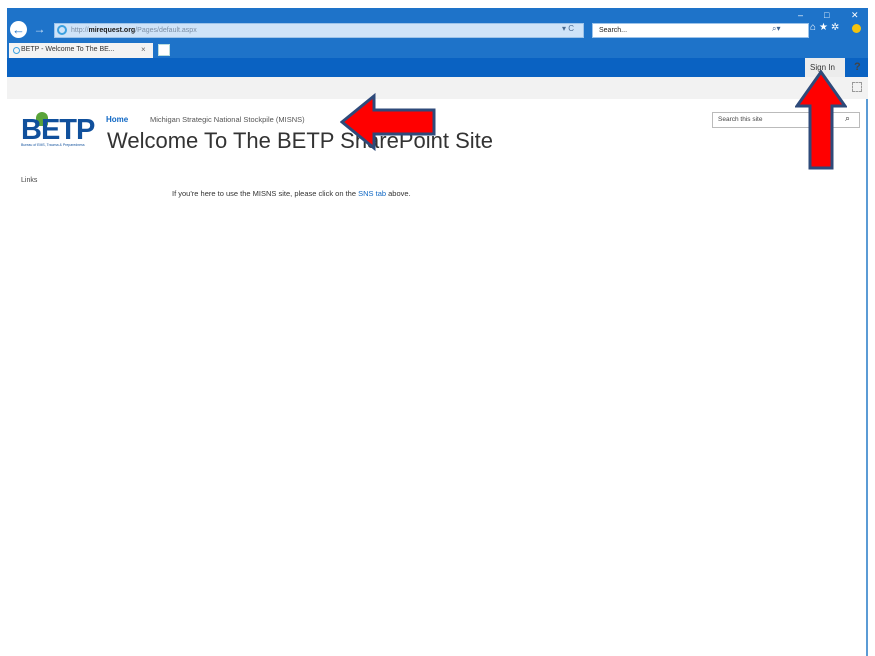  I want to click on favorites-star-icon: ★, so click(825, 27).